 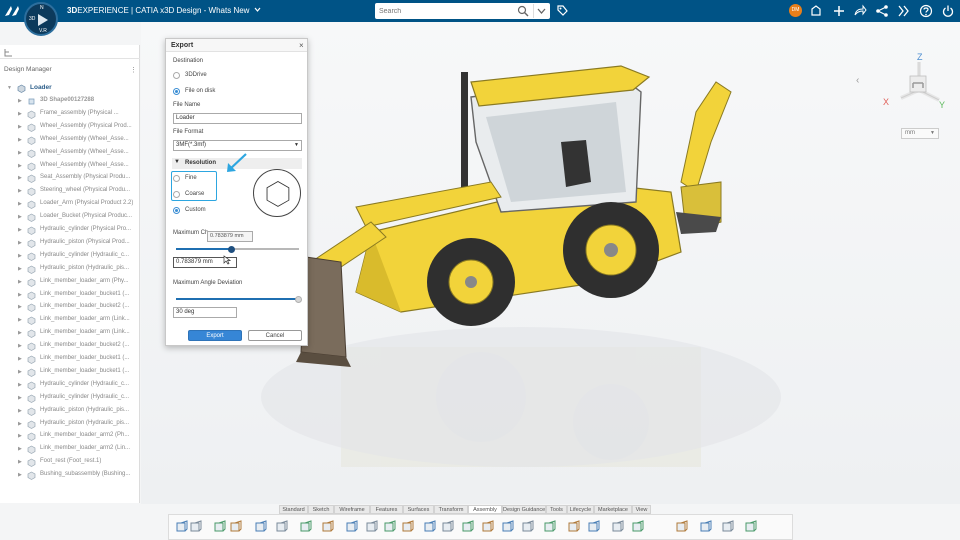 What do you see at coordinates (594, 527) in the screenshot?
I see `interference-icon` at bounding box center [594, 527].